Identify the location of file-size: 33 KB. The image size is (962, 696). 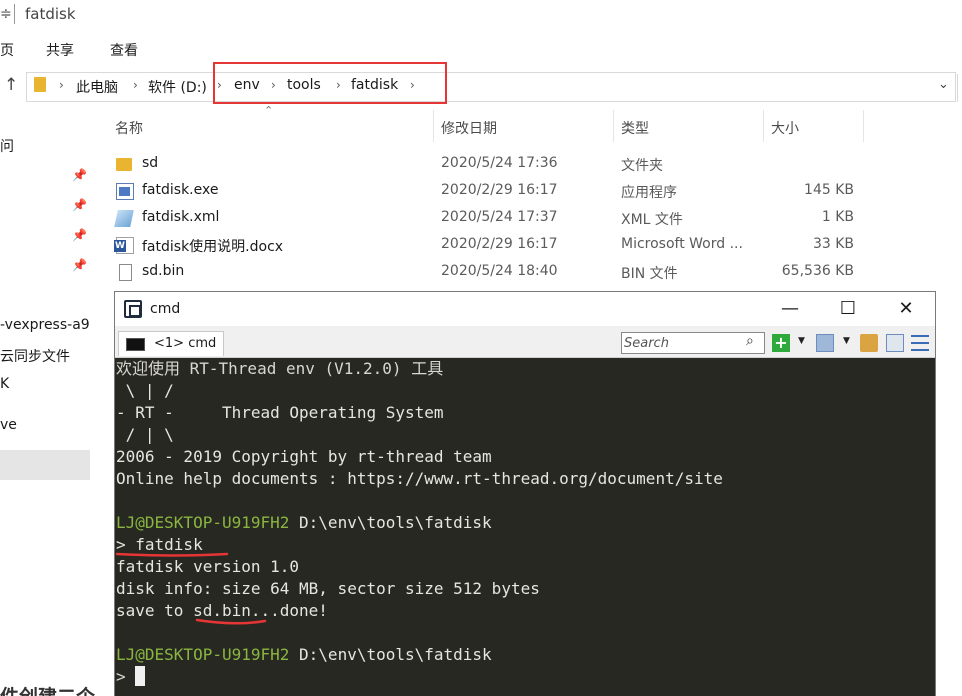
(833, 244).